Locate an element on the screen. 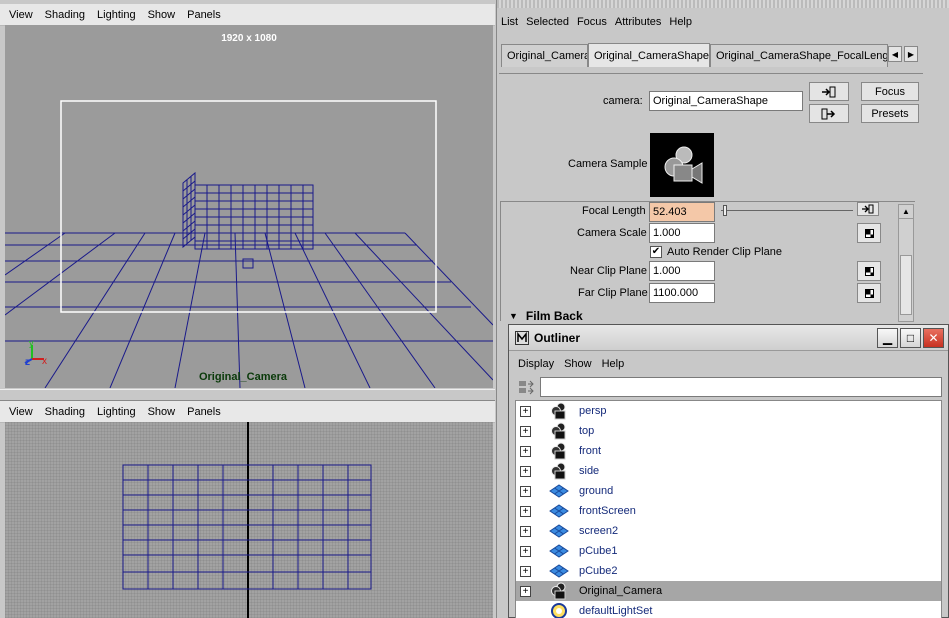  ae-menu-help: Help is located at coordinates (680, 22).